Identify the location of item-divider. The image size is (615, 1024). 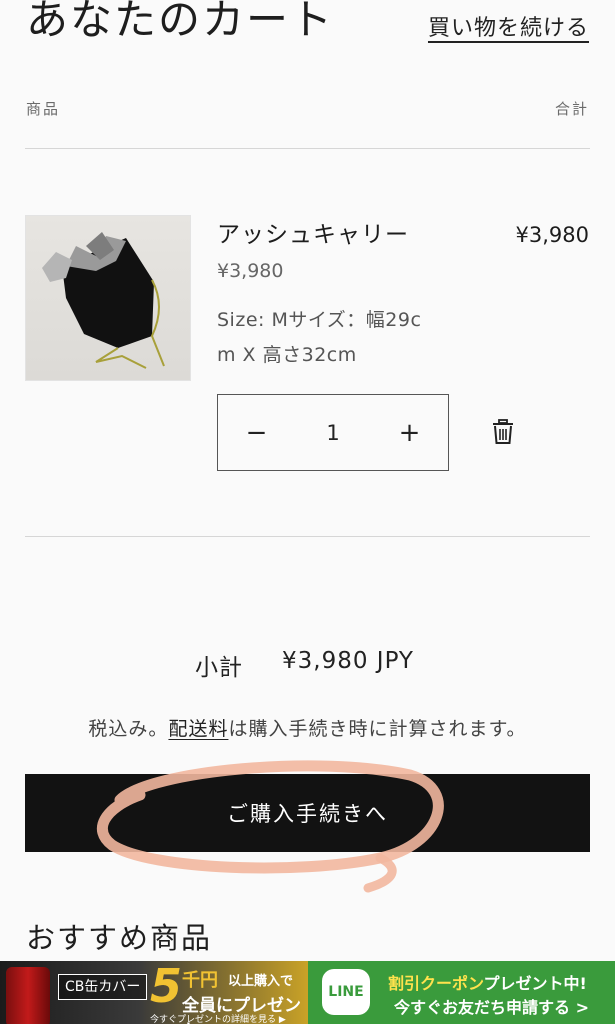
(307, 536).